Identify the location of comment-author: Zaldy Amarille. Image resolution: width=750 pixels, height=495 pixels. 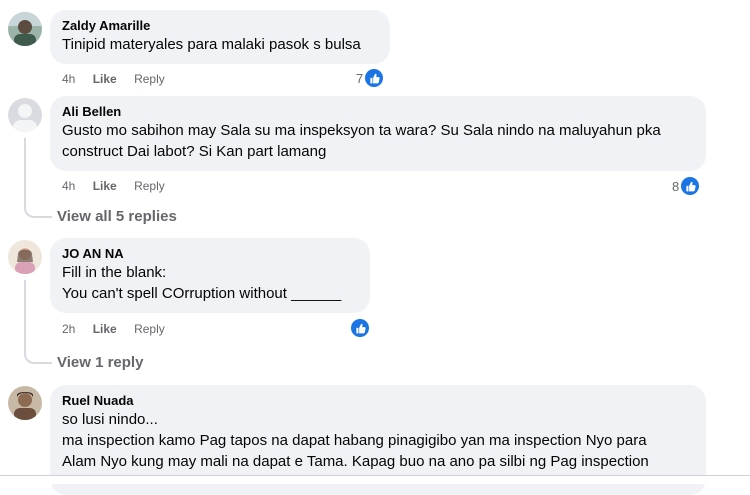
(220, 25).